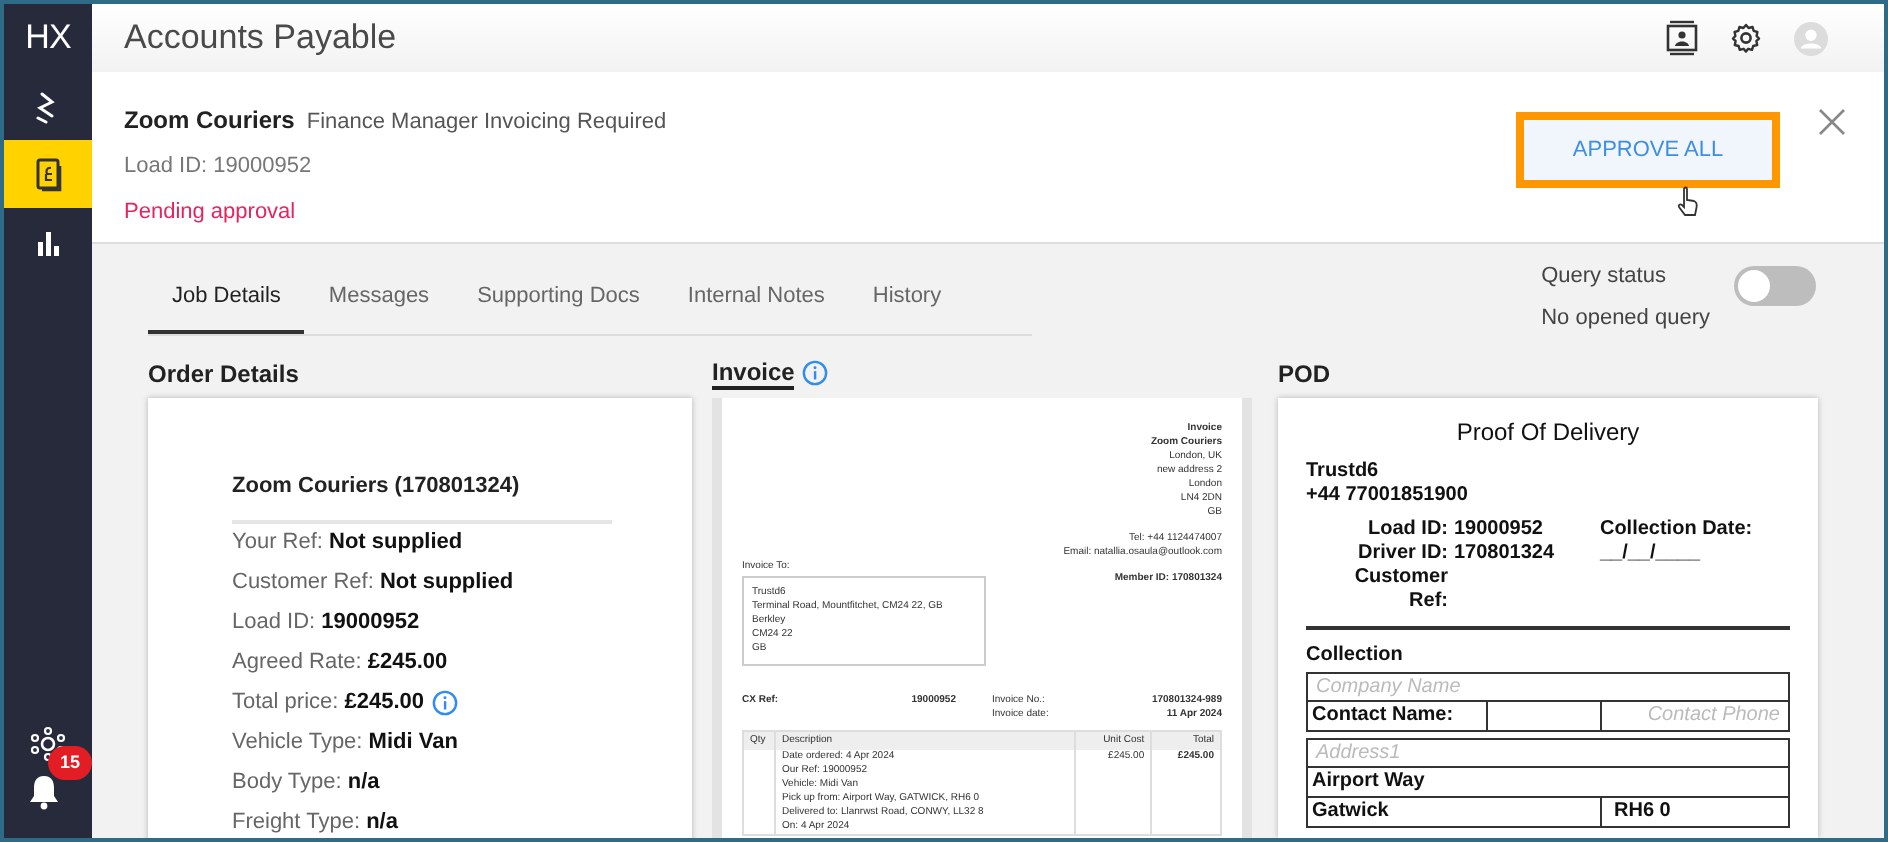 The image size is (1888, 842). Describe the element at coordinates (1499, 530) in the screenshot. I see `pod-text: 19000952` at that location.